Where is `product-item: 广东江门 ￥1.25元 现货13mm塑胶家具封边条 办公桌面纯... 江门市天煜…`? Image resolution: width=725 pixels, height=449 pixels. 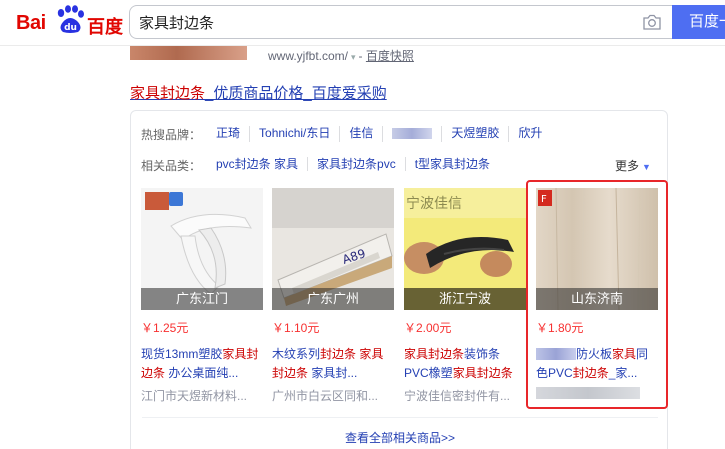
product-item: 广东江门 ￥1.25元 现货13mm塑胶家具封边条 办公桌面纯... 江门市天煜… is located at coordinates (202, 296).